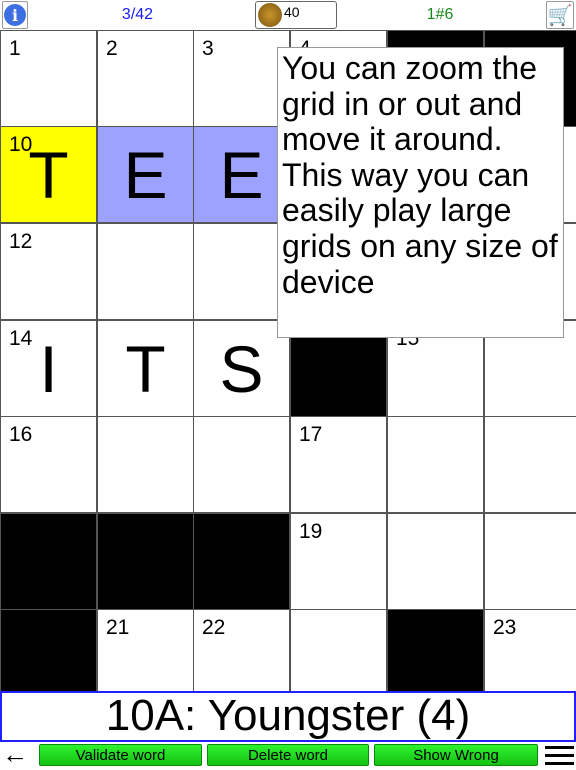  Describe the element at coordinates (15, 48) in the screenshot. I see `clue-number: 1` at that location.